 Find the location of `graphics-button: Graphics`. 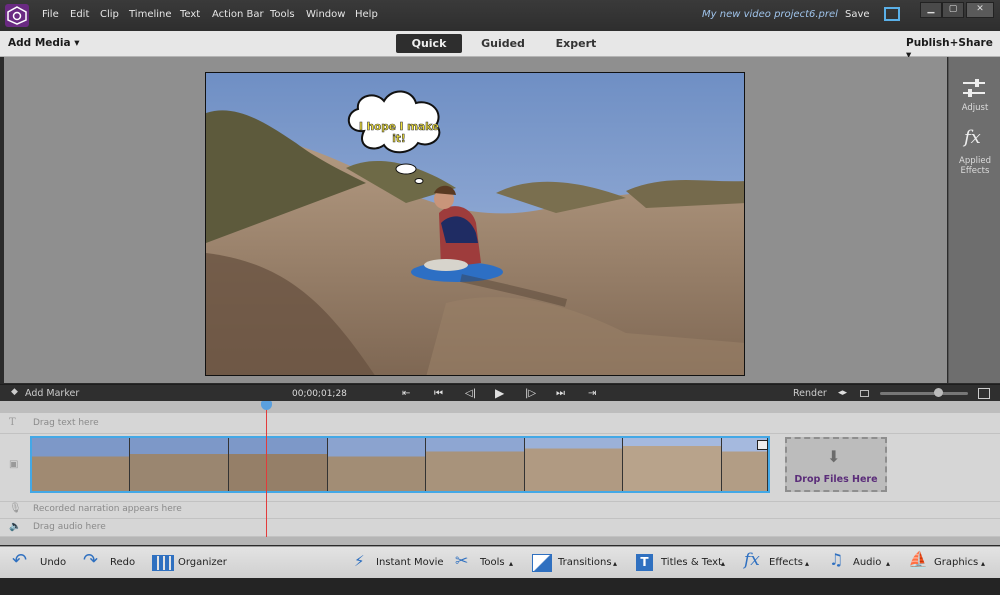

graphics-button: Graphics is located at coordinates (956, 562).